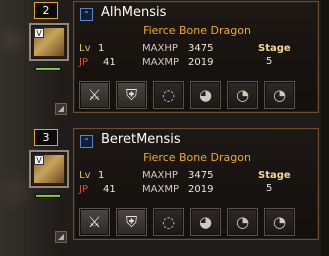 This screenshot has width=329, height=256. Describe the element at coordinates (141, 139) in the screenshot. I see `character-name: BeretMensis` at that location.